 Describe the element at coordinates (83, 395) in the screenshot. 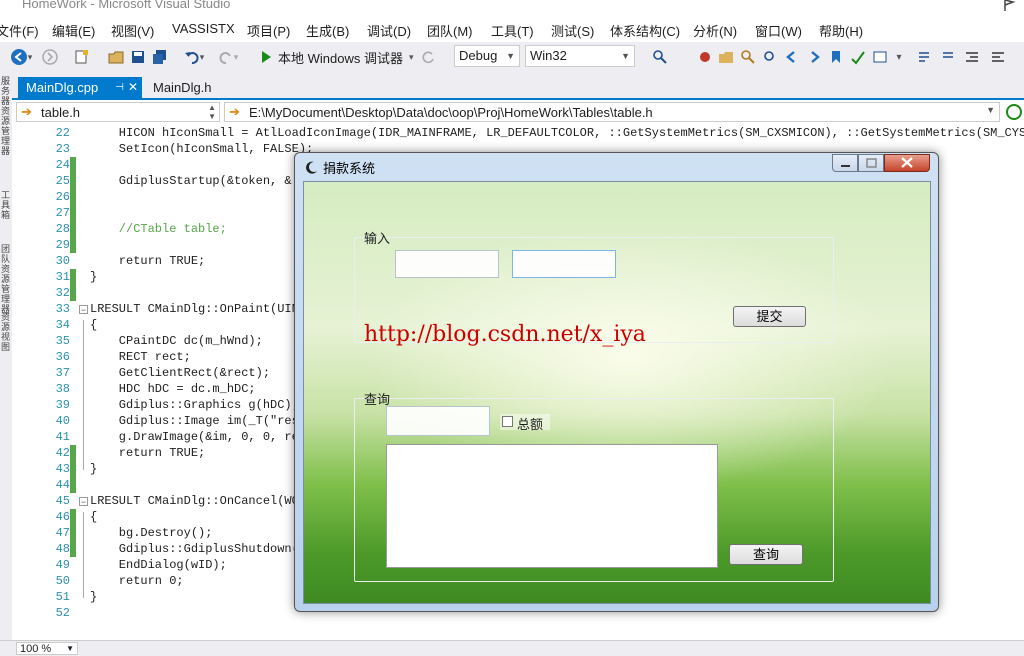

I see `fold-guide` at that location.